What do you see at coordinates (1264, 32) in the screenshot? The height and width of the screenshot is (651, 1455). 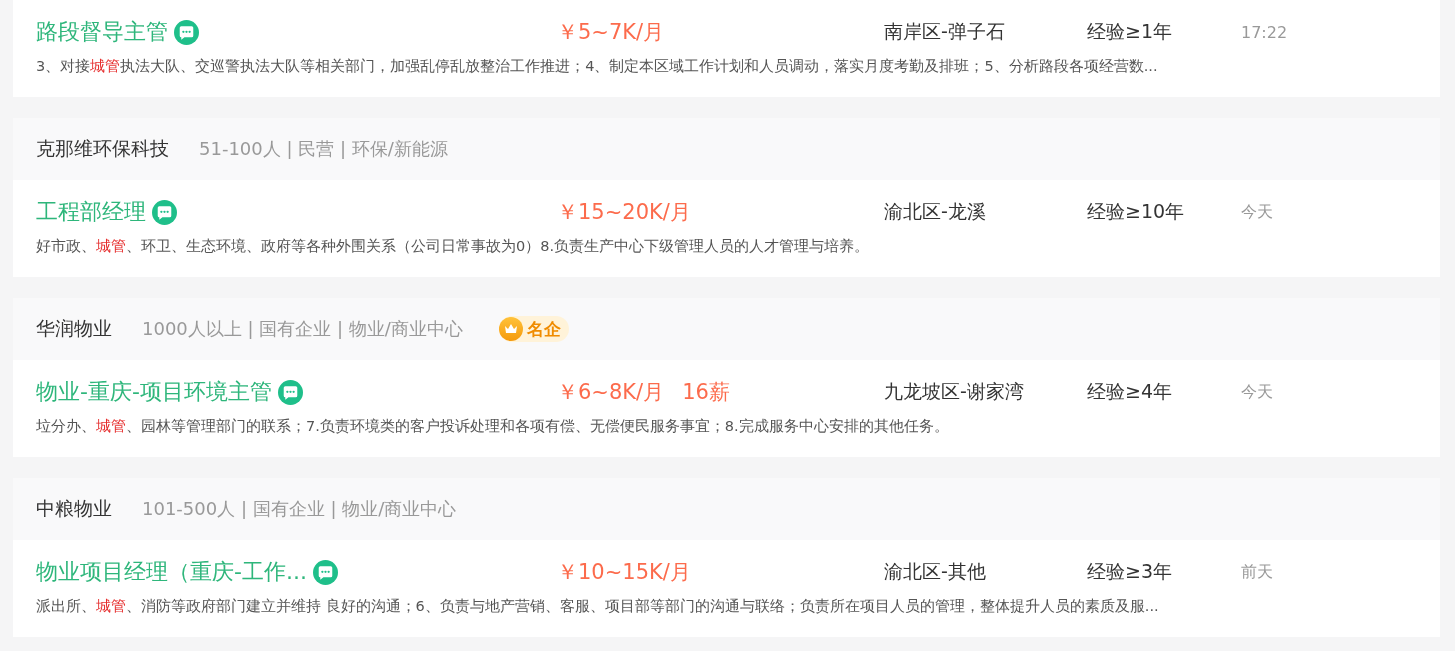 I see `post-time: 17:22` at bounding box center [1264, 32].